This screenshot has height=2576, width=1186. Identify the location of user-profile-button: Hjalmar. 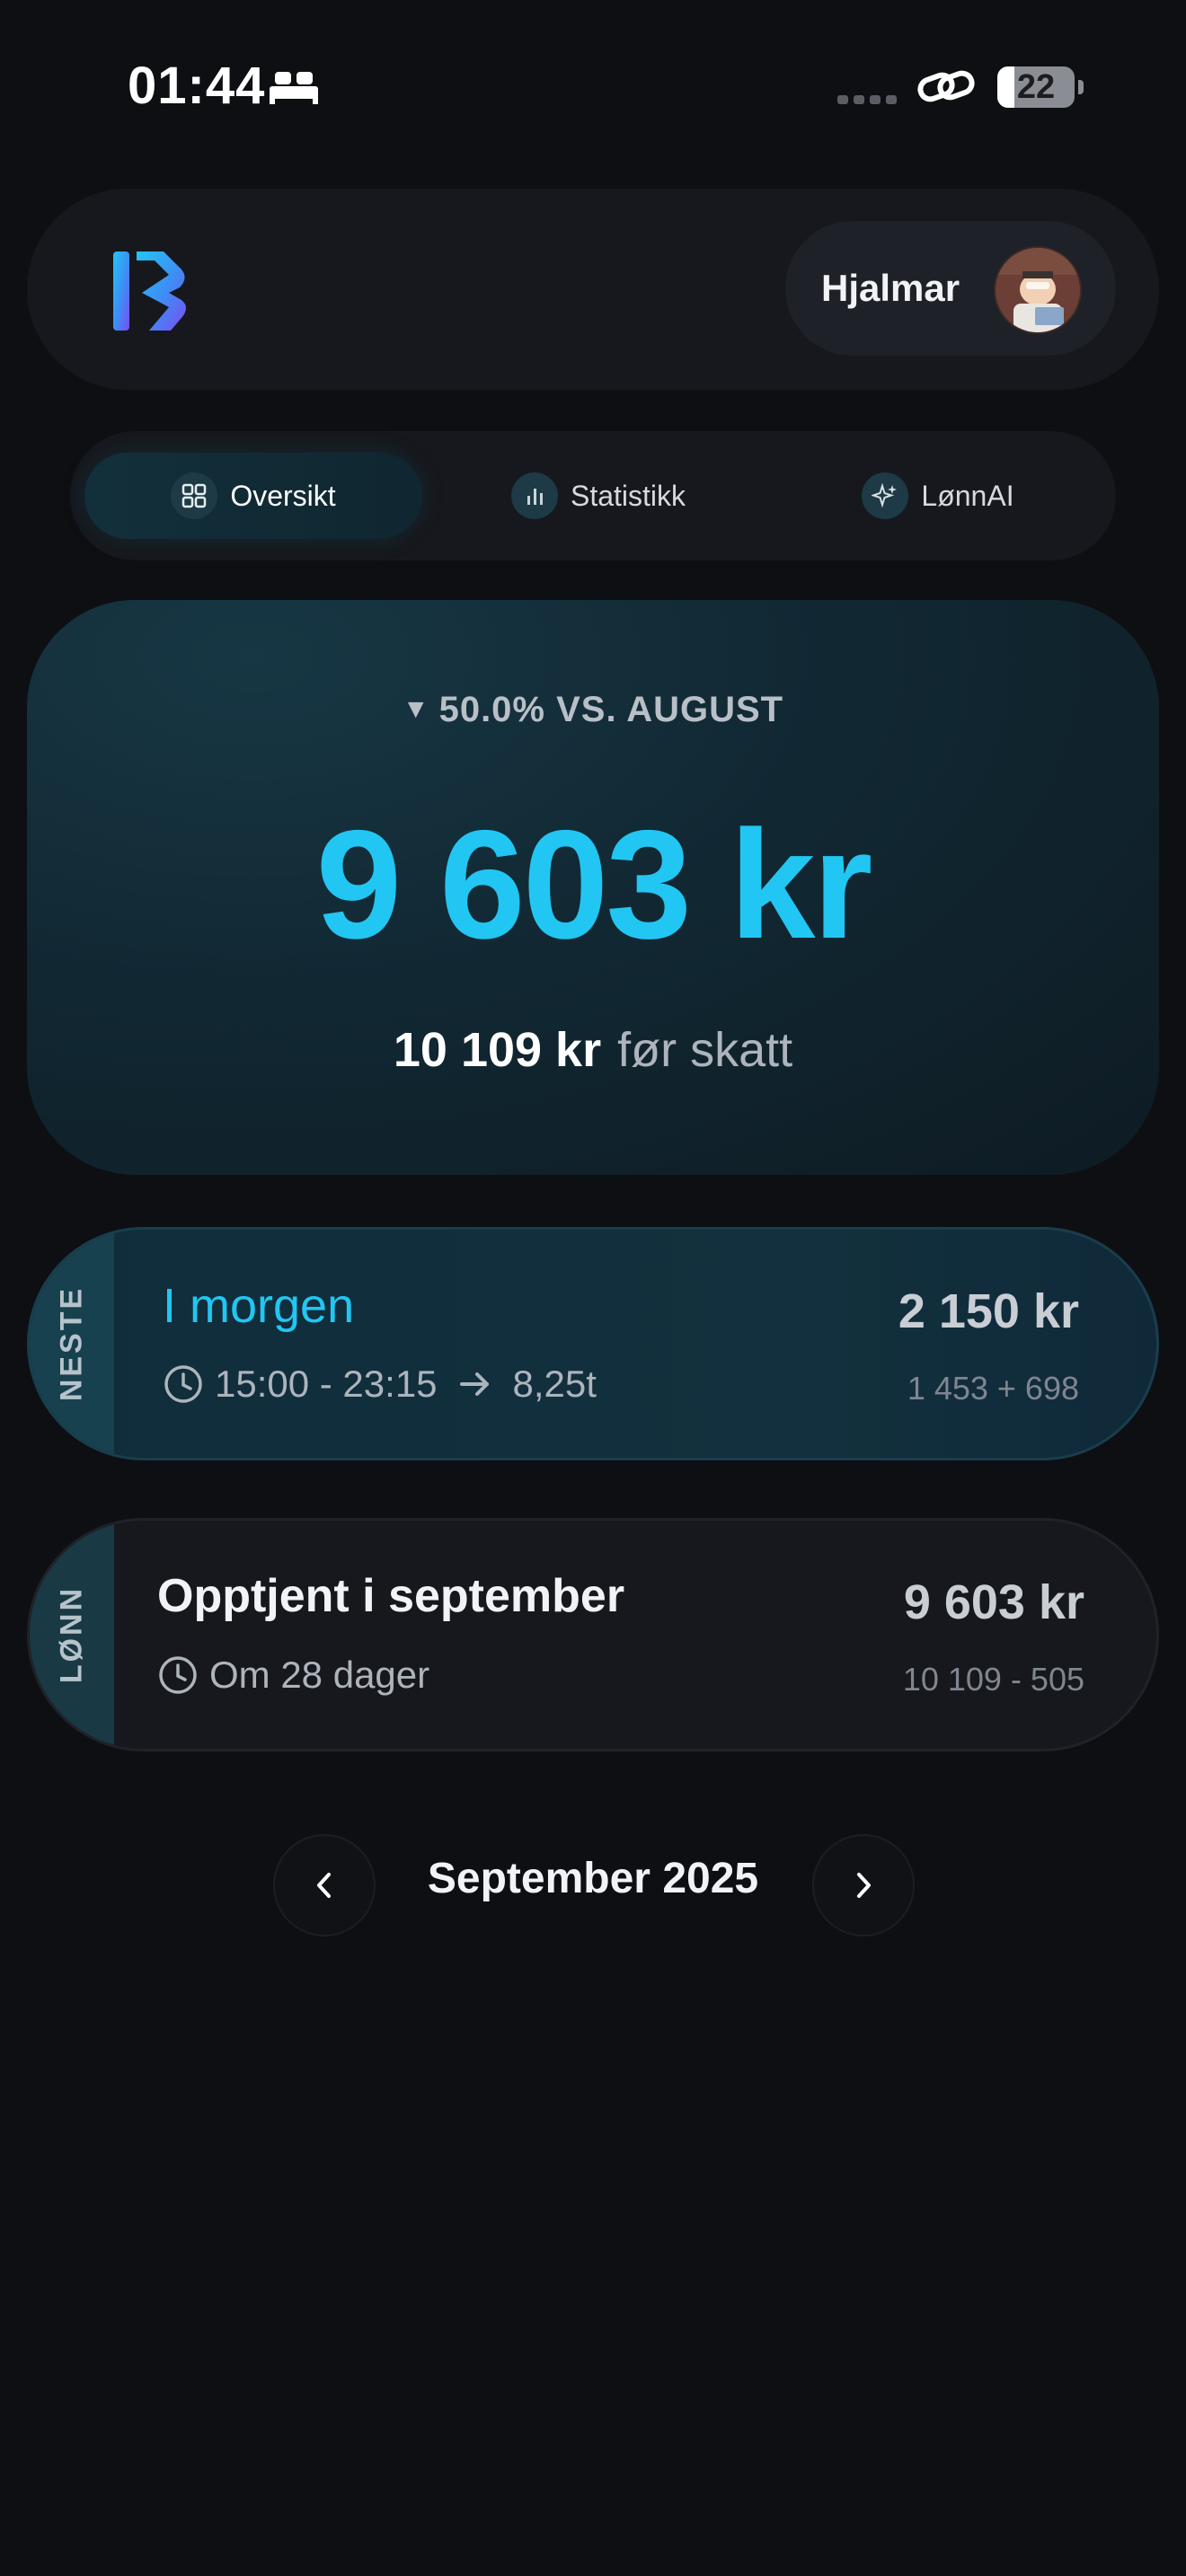
(950, 288).